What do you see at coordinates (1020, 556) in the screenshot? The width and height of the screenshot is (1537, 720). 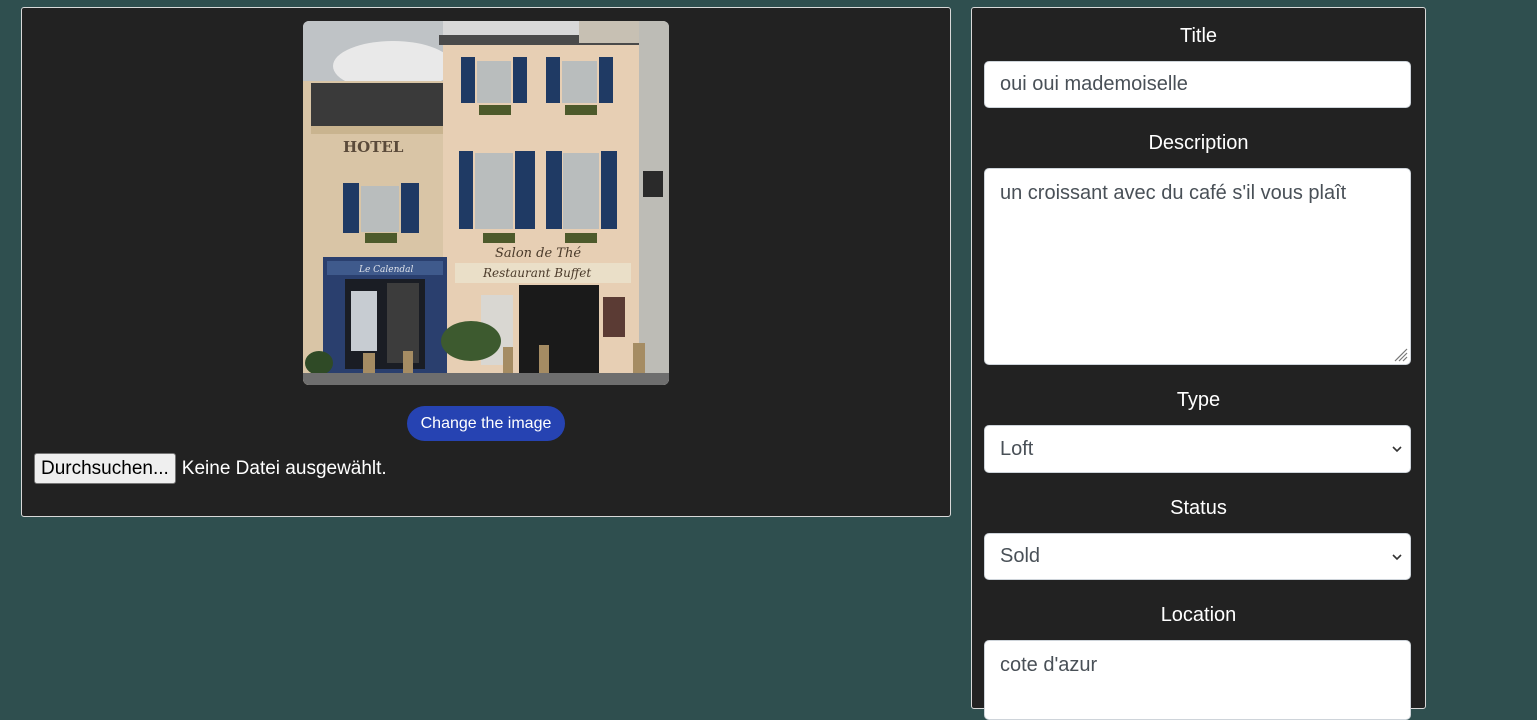 I see `status-selected-value: Sold` at bounding box center [1020, 556].